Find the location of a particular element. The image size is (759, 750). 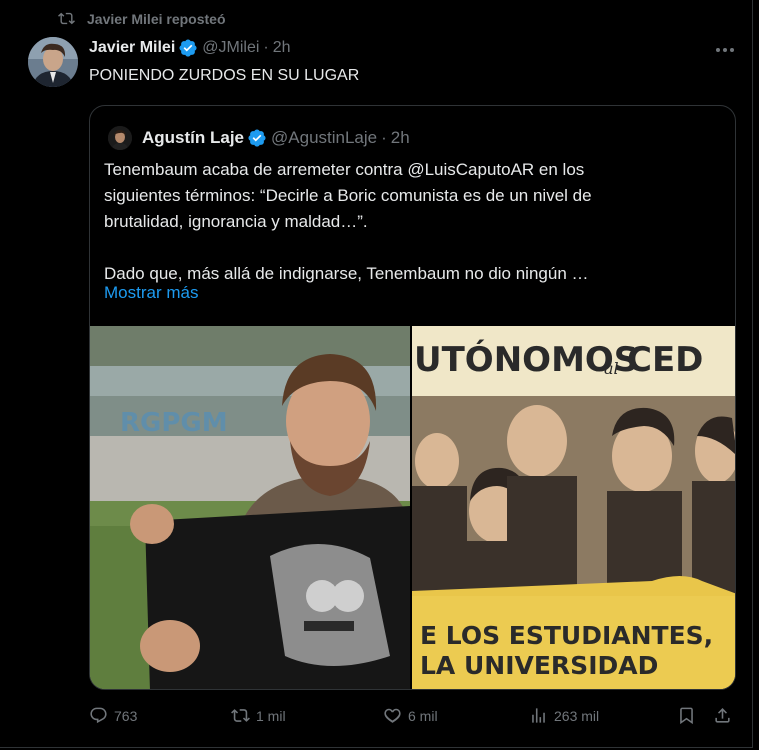

avatar-image is located at coordinates (53, 62).